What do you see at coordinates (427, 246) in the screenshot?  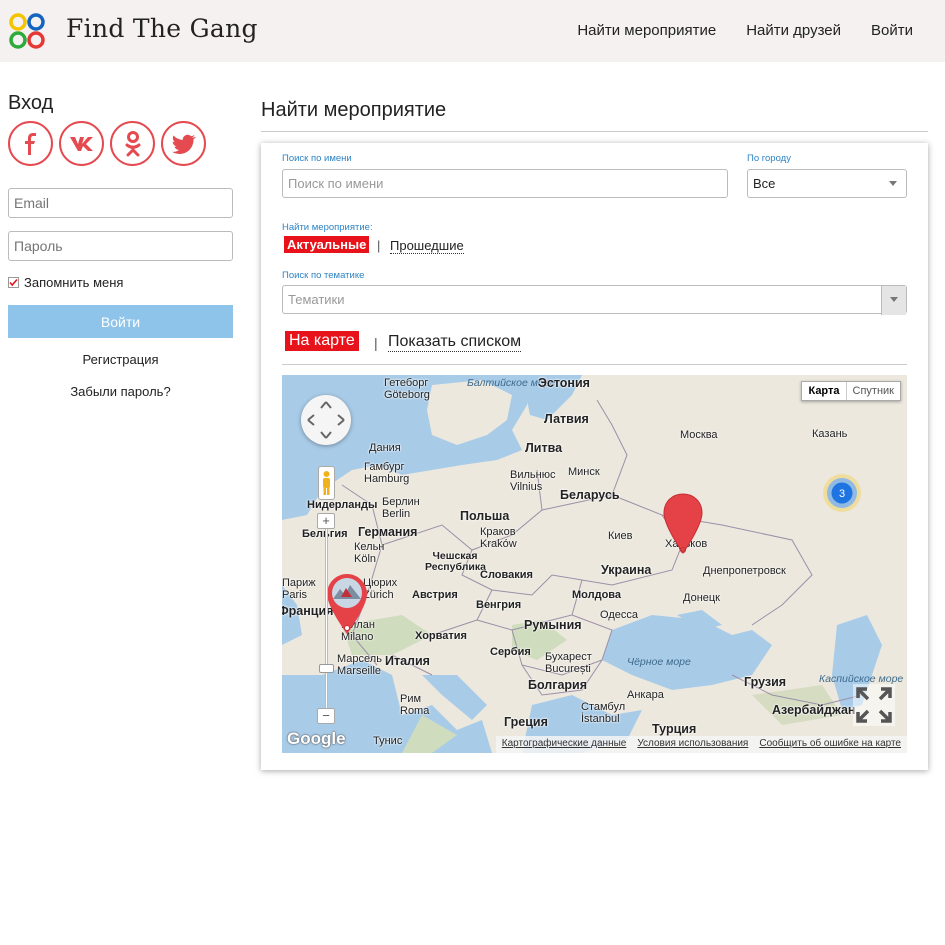 I see `filter-past-tab: Прошедшие` at bounding box center [427, 246].